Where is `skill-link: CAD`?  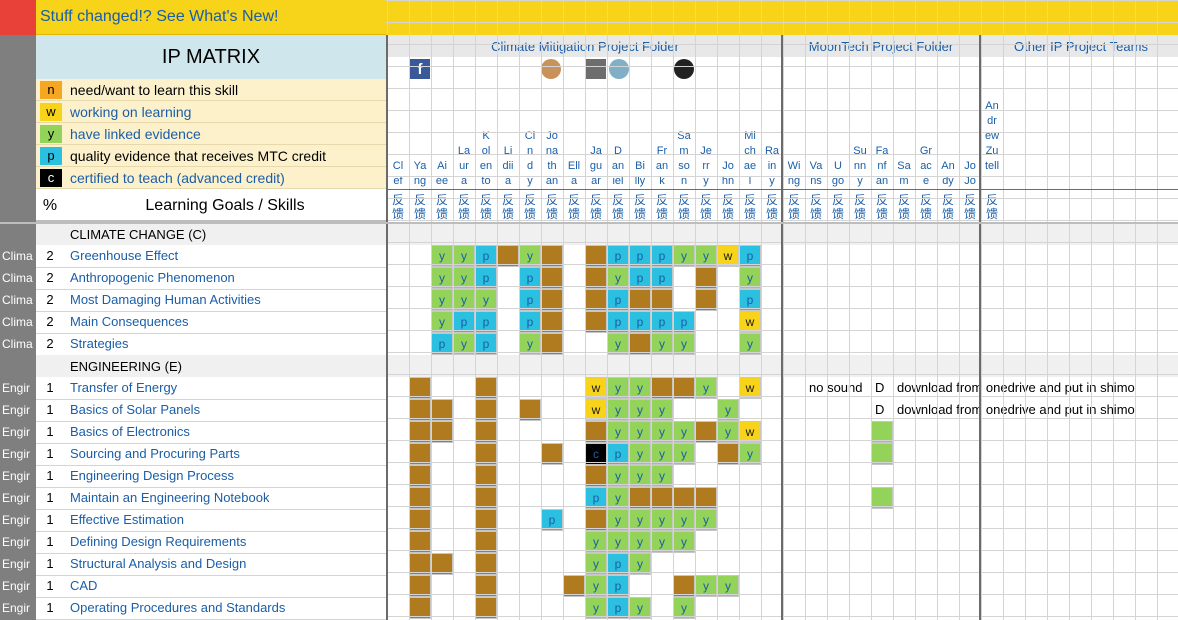
skill-link: CAD is located at coordinates (83, 585).